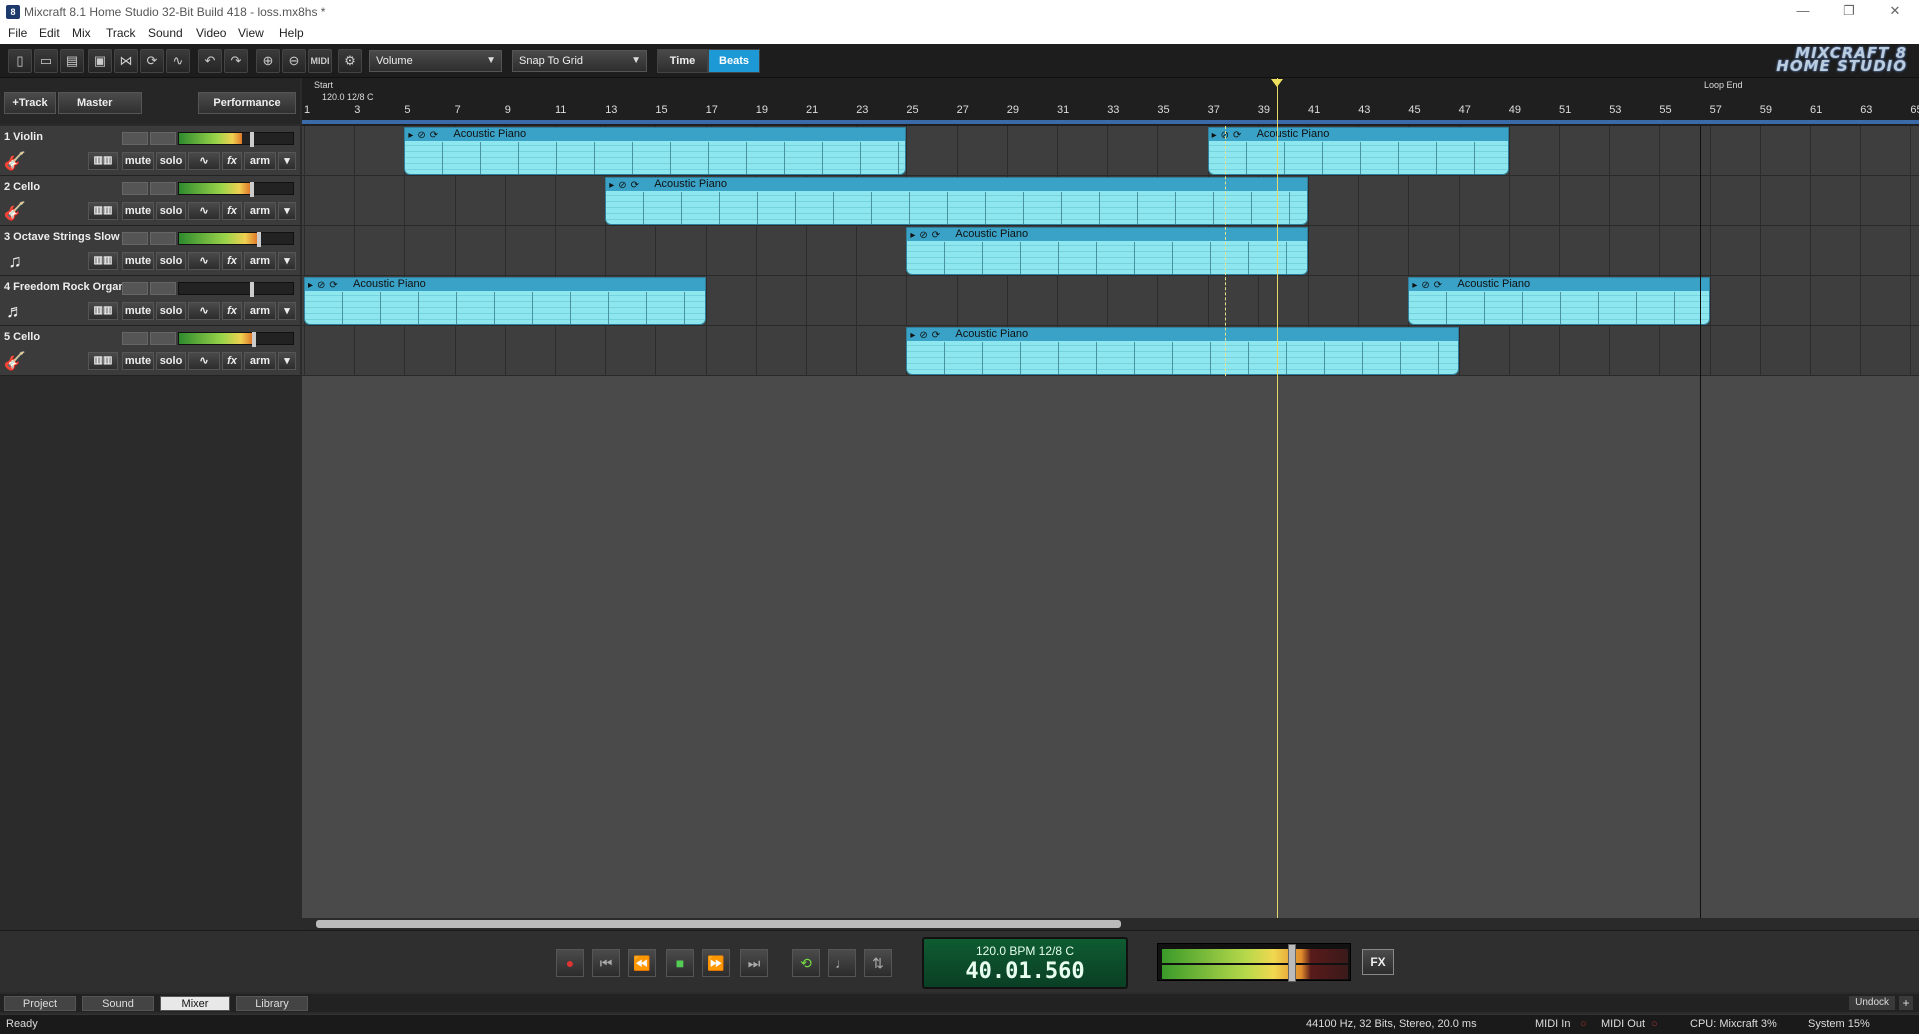 This screenshot has width=1919, height=1034. I want to click on track-name: 4 Freedom Rock Organ, so click(64, 287).